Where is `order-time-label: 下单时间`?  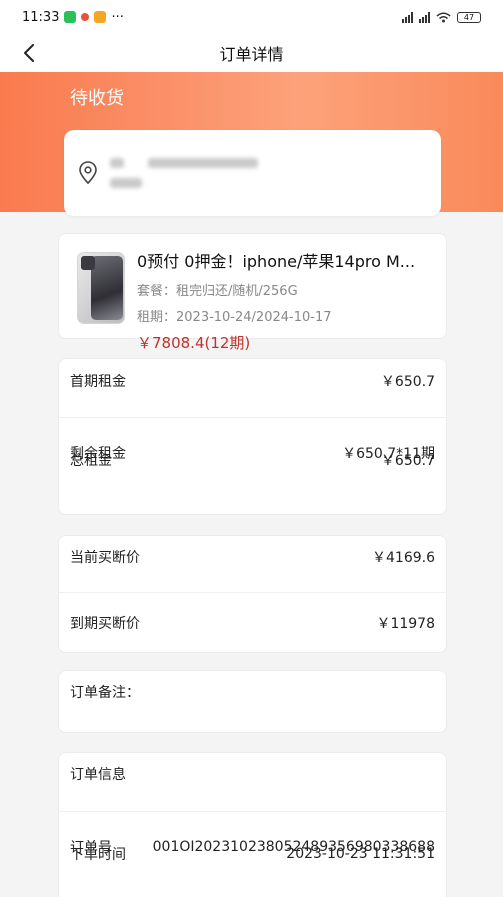 order-time-label: 下单时间 is located at coordinates (98, 855).